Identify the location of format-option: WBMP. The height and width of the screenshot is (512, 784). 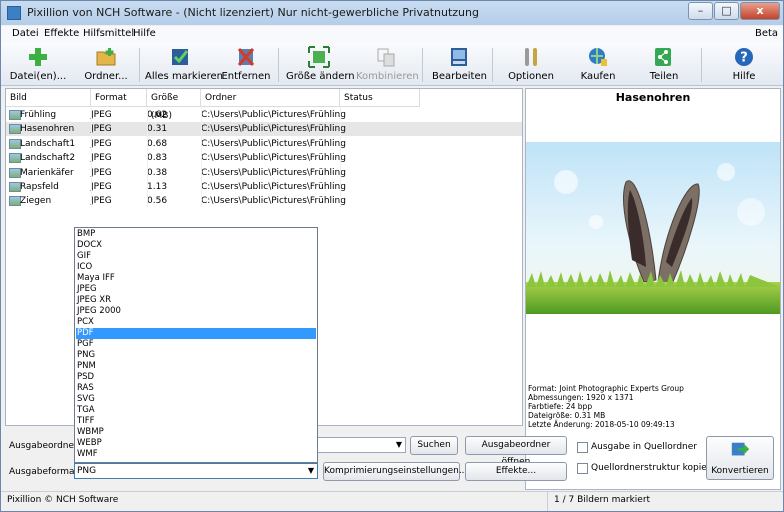
(196, 432).